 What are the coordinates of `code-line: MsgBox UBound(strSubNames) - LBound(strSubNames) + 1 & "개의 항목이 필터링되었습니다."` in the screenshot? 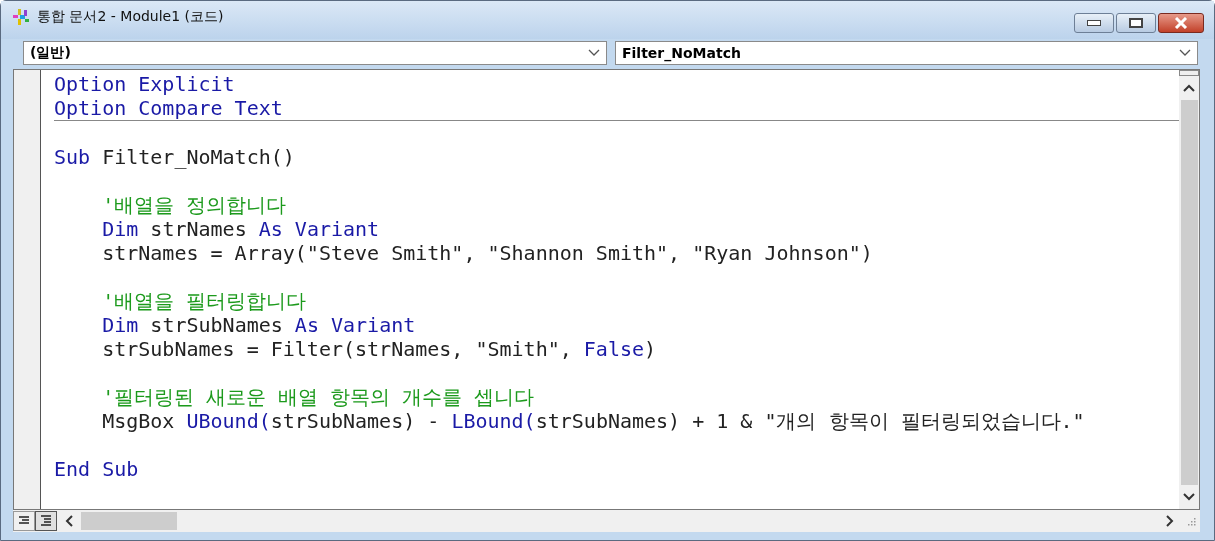 It's located at (593, 421).